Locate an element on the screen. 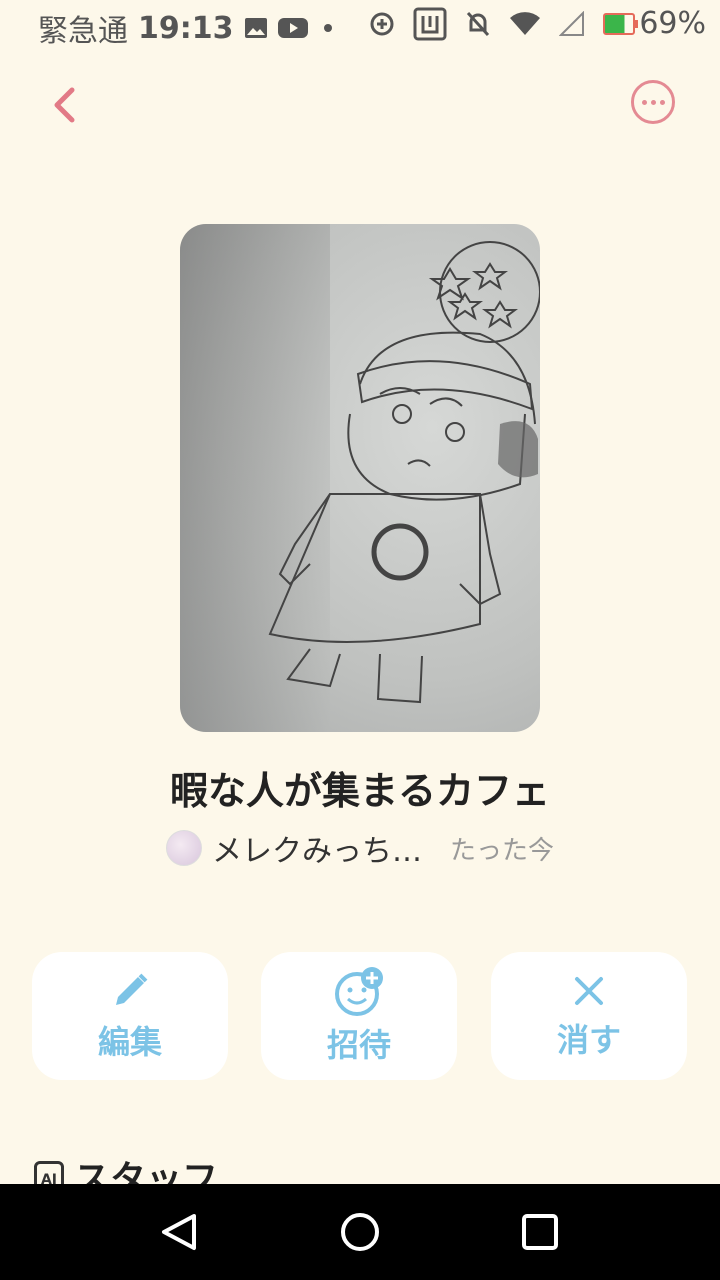 This screenshot has height=1280, width=720. edit-button: 編集 is located at coordinates (130, 1016).